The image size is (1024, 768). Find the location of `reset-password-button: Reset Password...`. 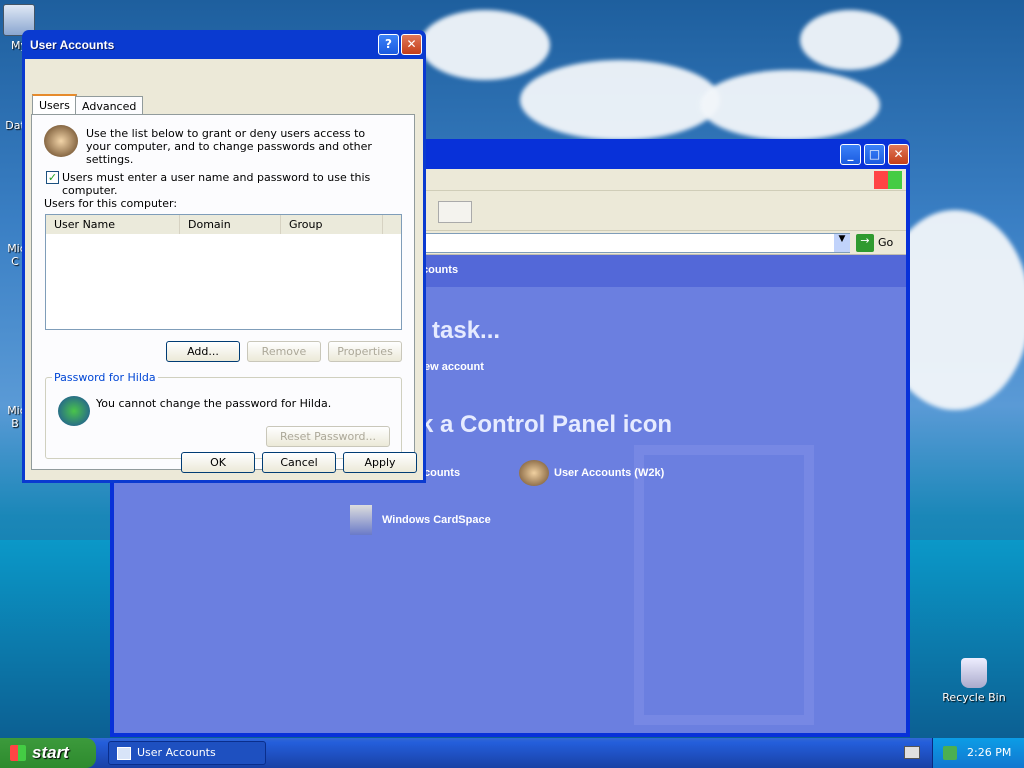

reset-password-button: Reset Password... is located at coordinates (328, 436).